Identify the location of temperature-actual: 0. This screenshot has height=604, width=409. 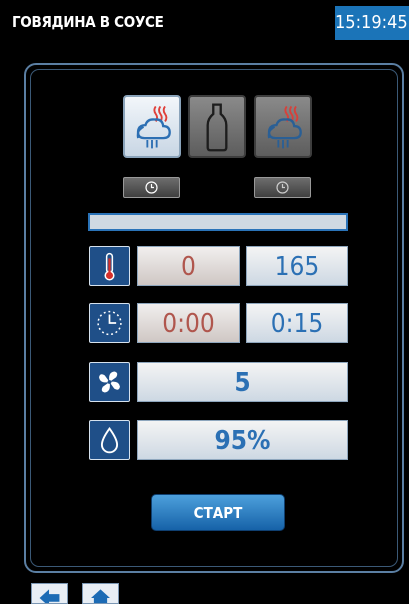
(188, 266).